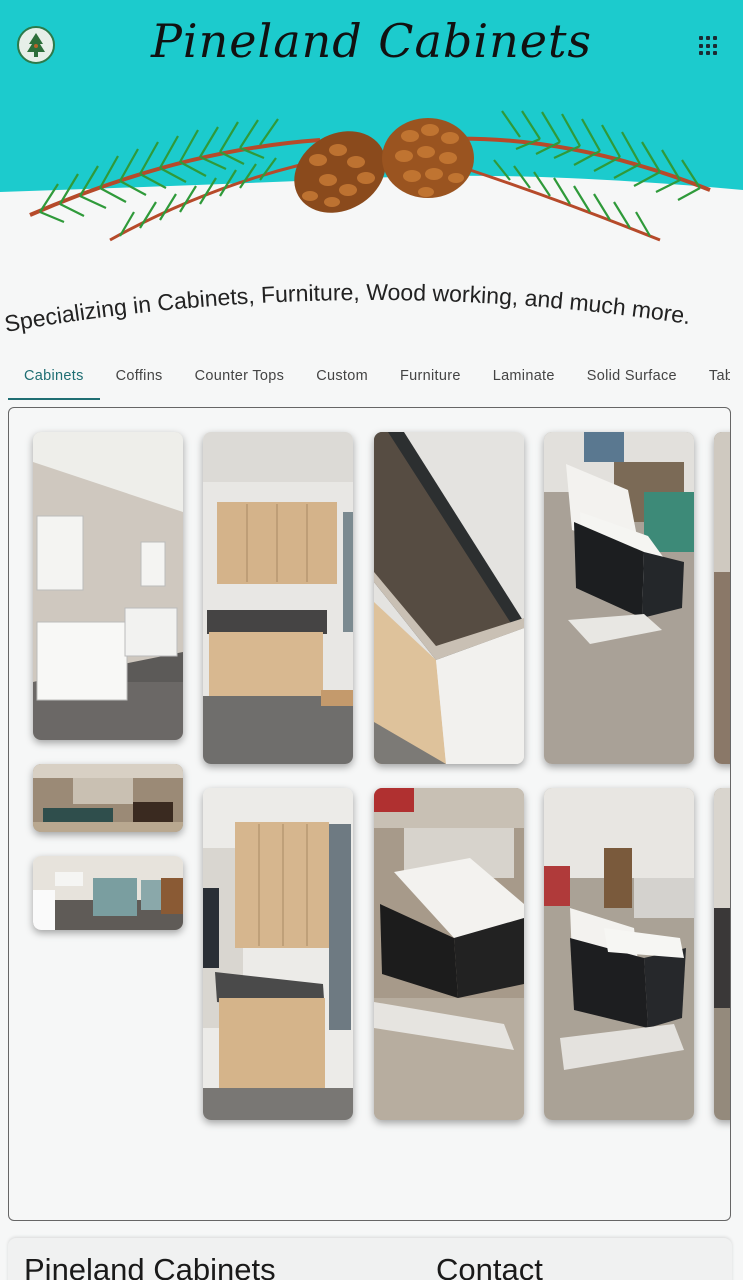 Image resolution: width=743 pixels, height=1280 pixels. What do you see at coordinates (632, 378) in the screenshot?
I see `tab-solid-surface: Solid Surface` at bounding box center [632, 378].